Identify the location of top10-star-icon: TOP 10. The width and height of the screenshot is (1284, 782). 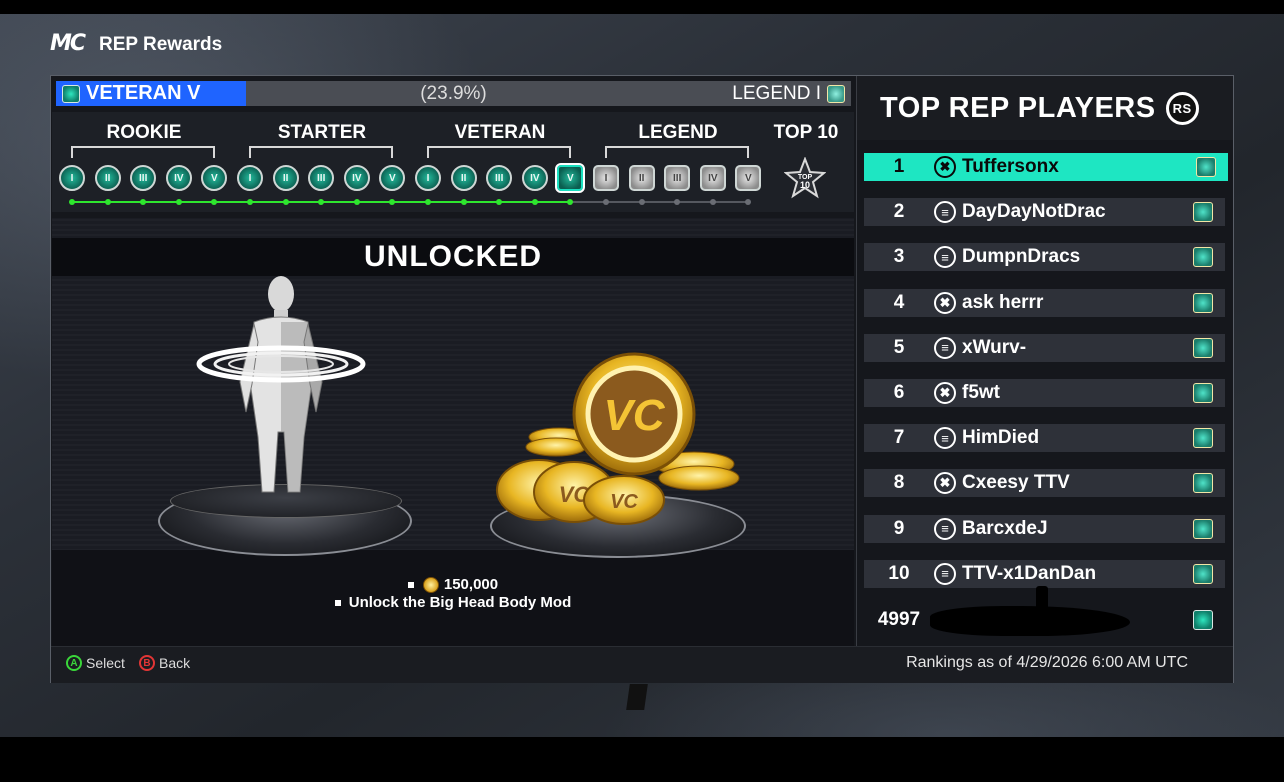
(805, 178).